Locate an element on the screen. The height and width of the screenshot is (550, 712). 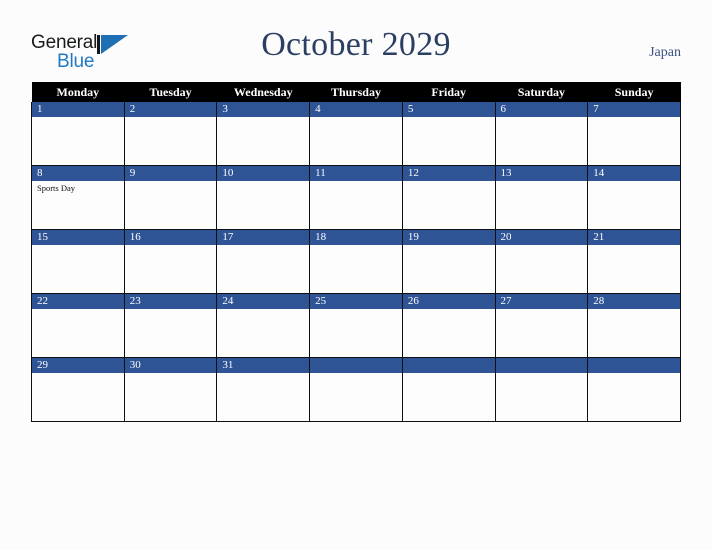
calendar-day-cell: 9 is located at coordinates (170, 197).